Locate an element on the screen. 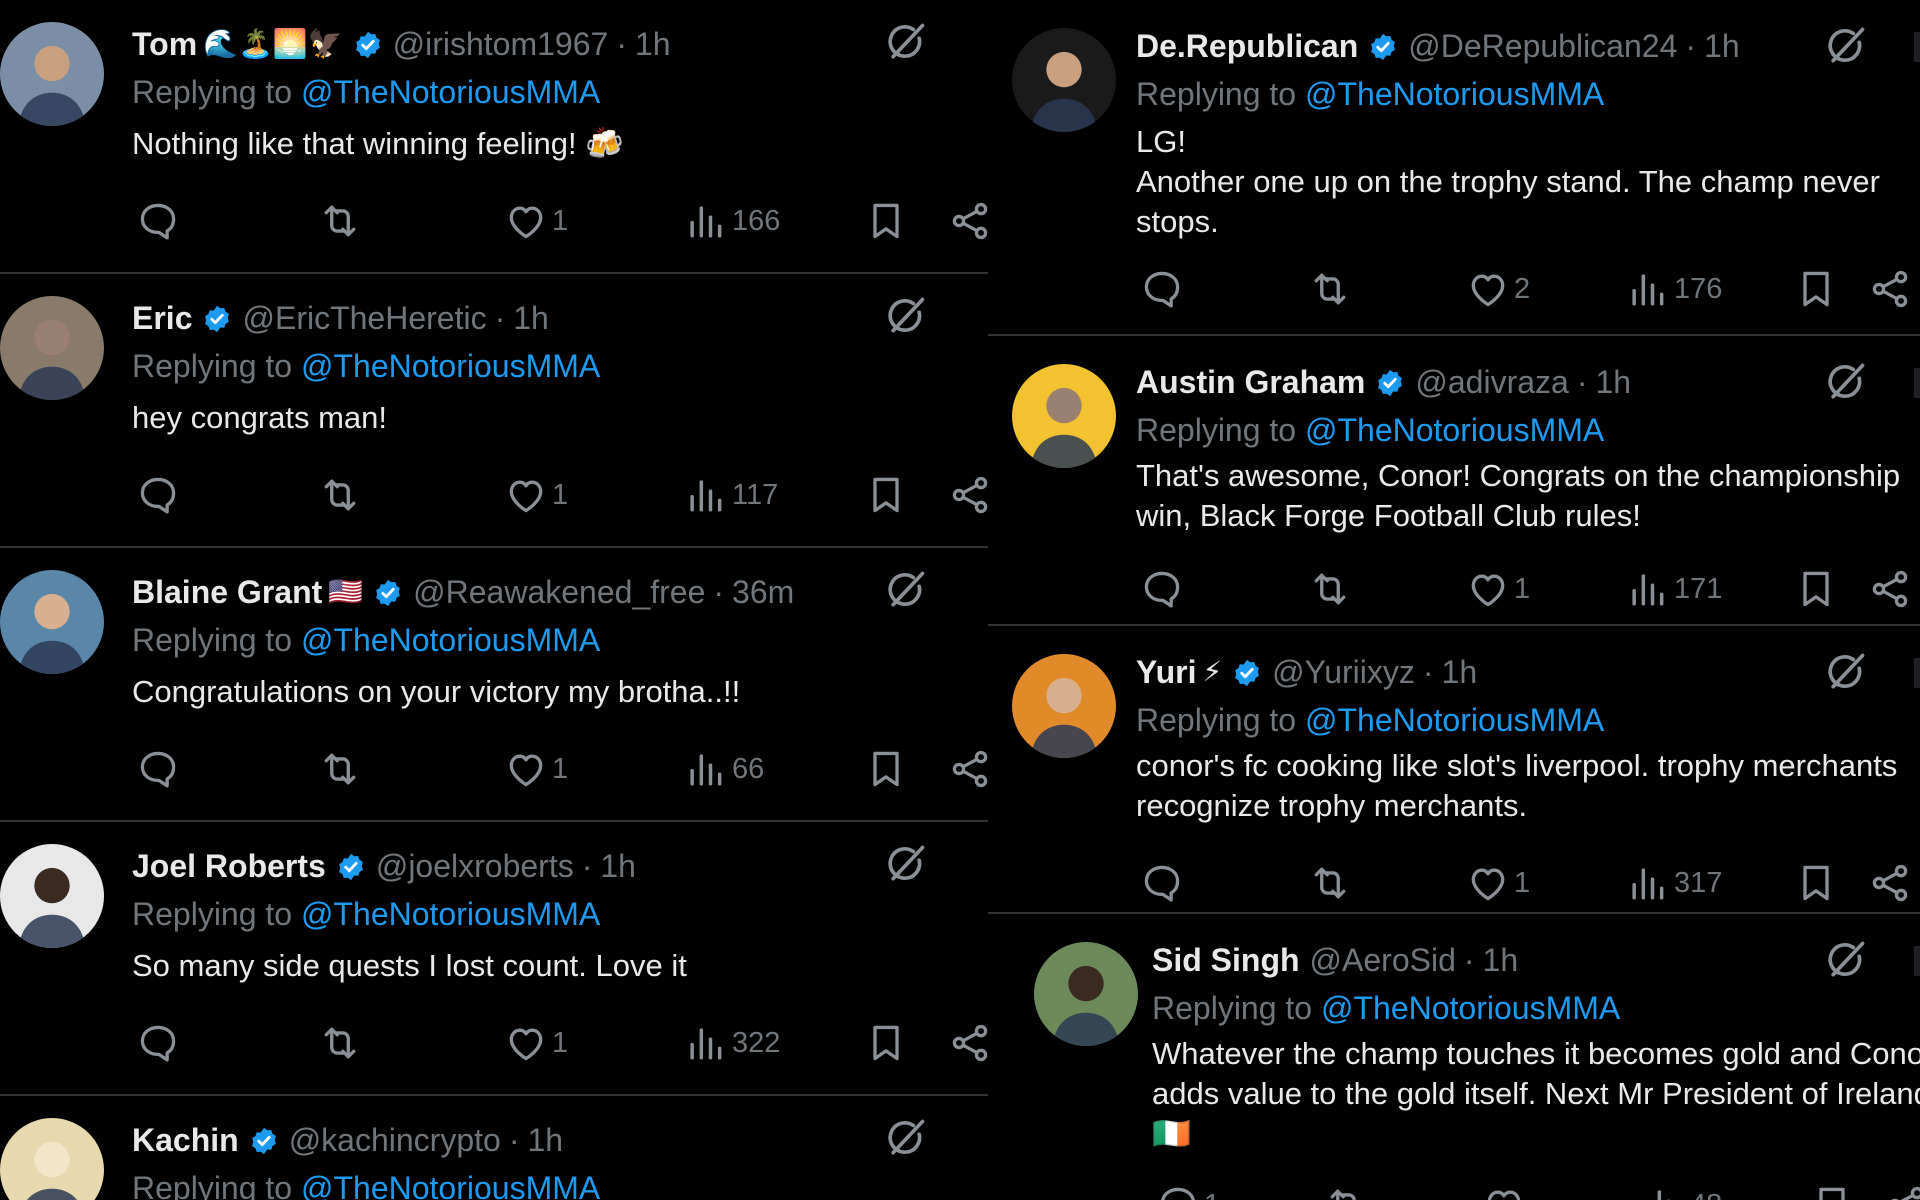 The image size is (1920, 1200). display-name: Sid Singh is located at coordinates (1226, 960).